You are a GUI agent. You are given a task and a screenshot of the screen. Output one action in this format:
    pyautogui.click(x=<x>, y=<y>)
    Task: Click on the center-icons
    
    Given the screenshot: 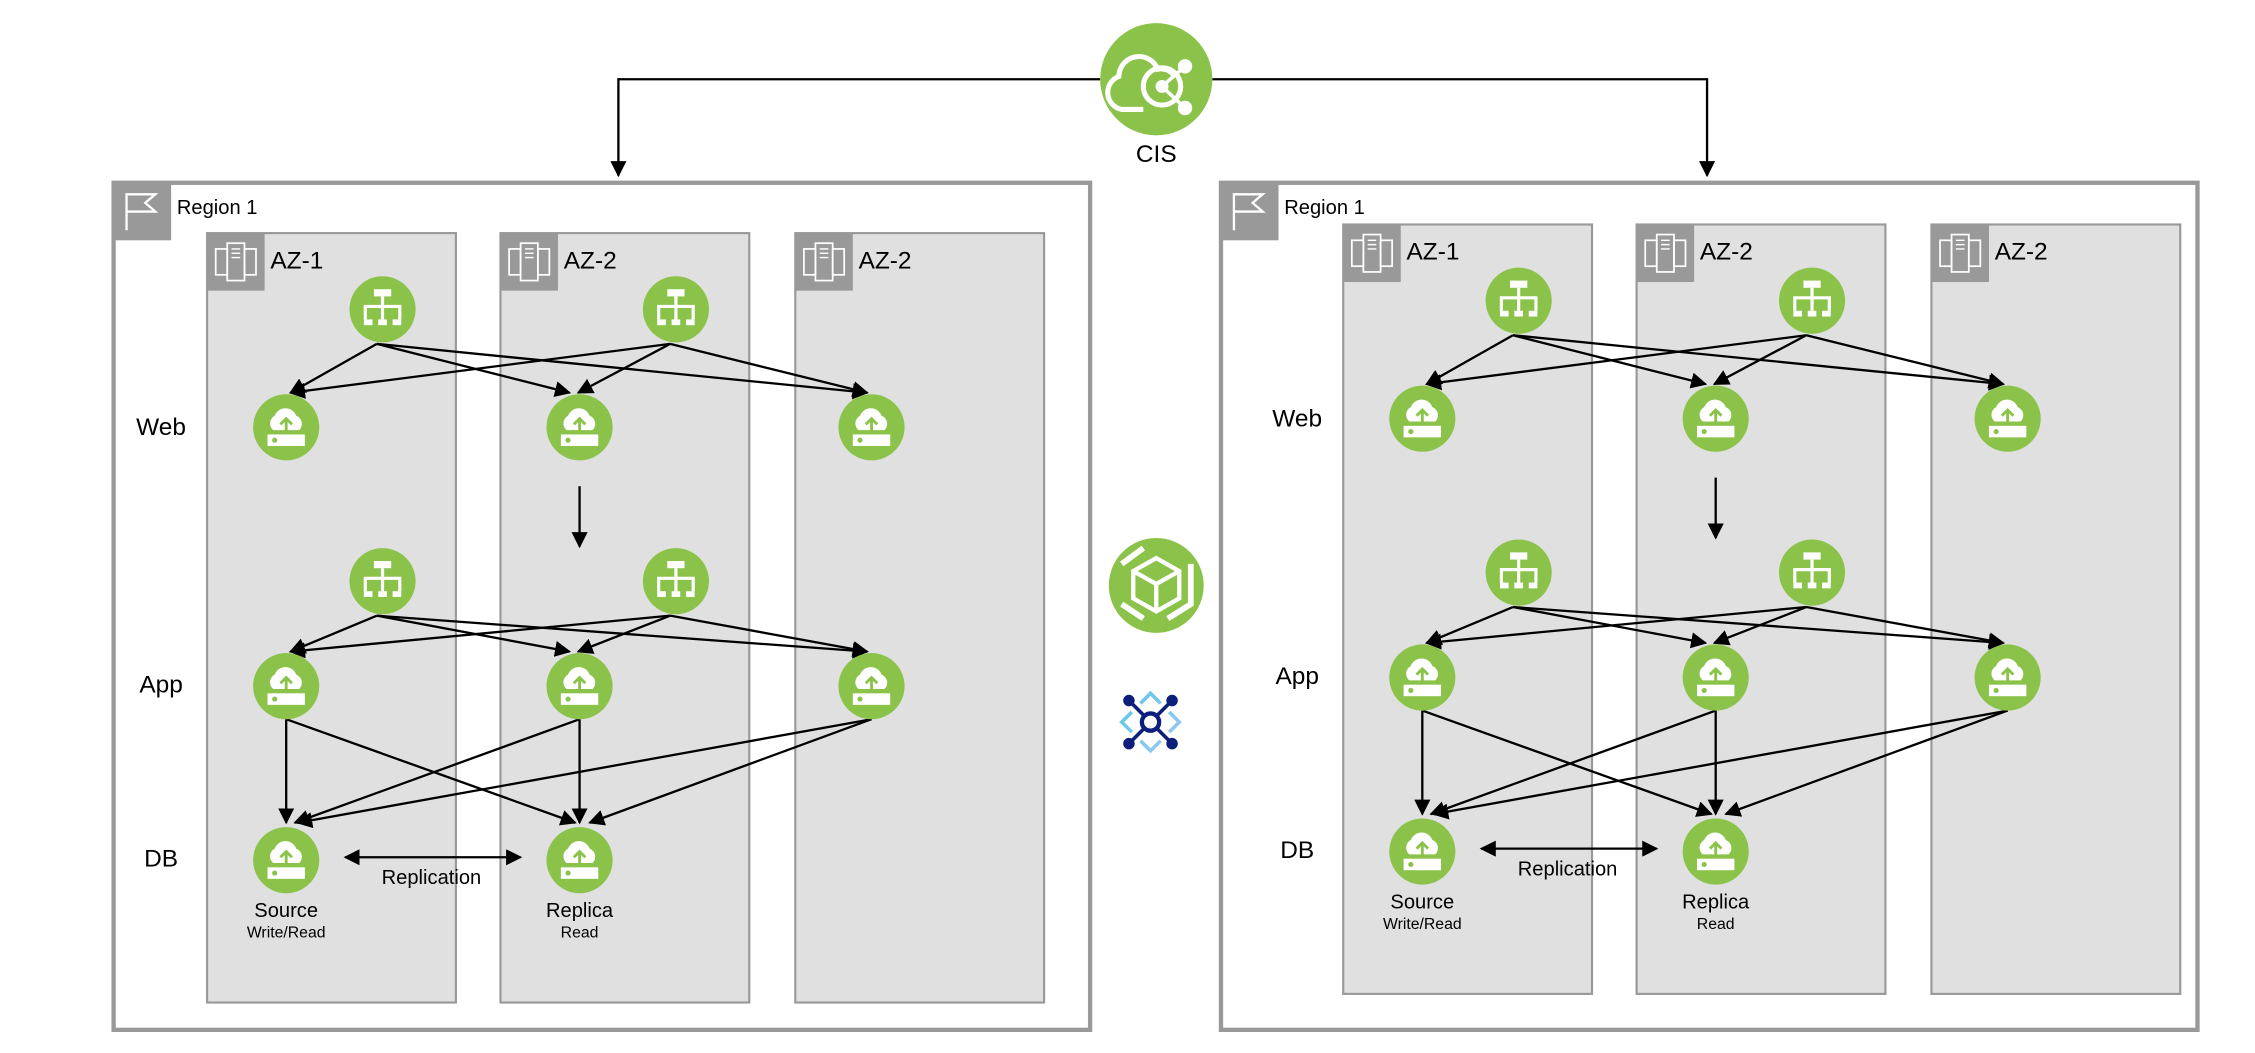 What is the action you would take?
    pyautogui.click(x=1156, y=646)
    